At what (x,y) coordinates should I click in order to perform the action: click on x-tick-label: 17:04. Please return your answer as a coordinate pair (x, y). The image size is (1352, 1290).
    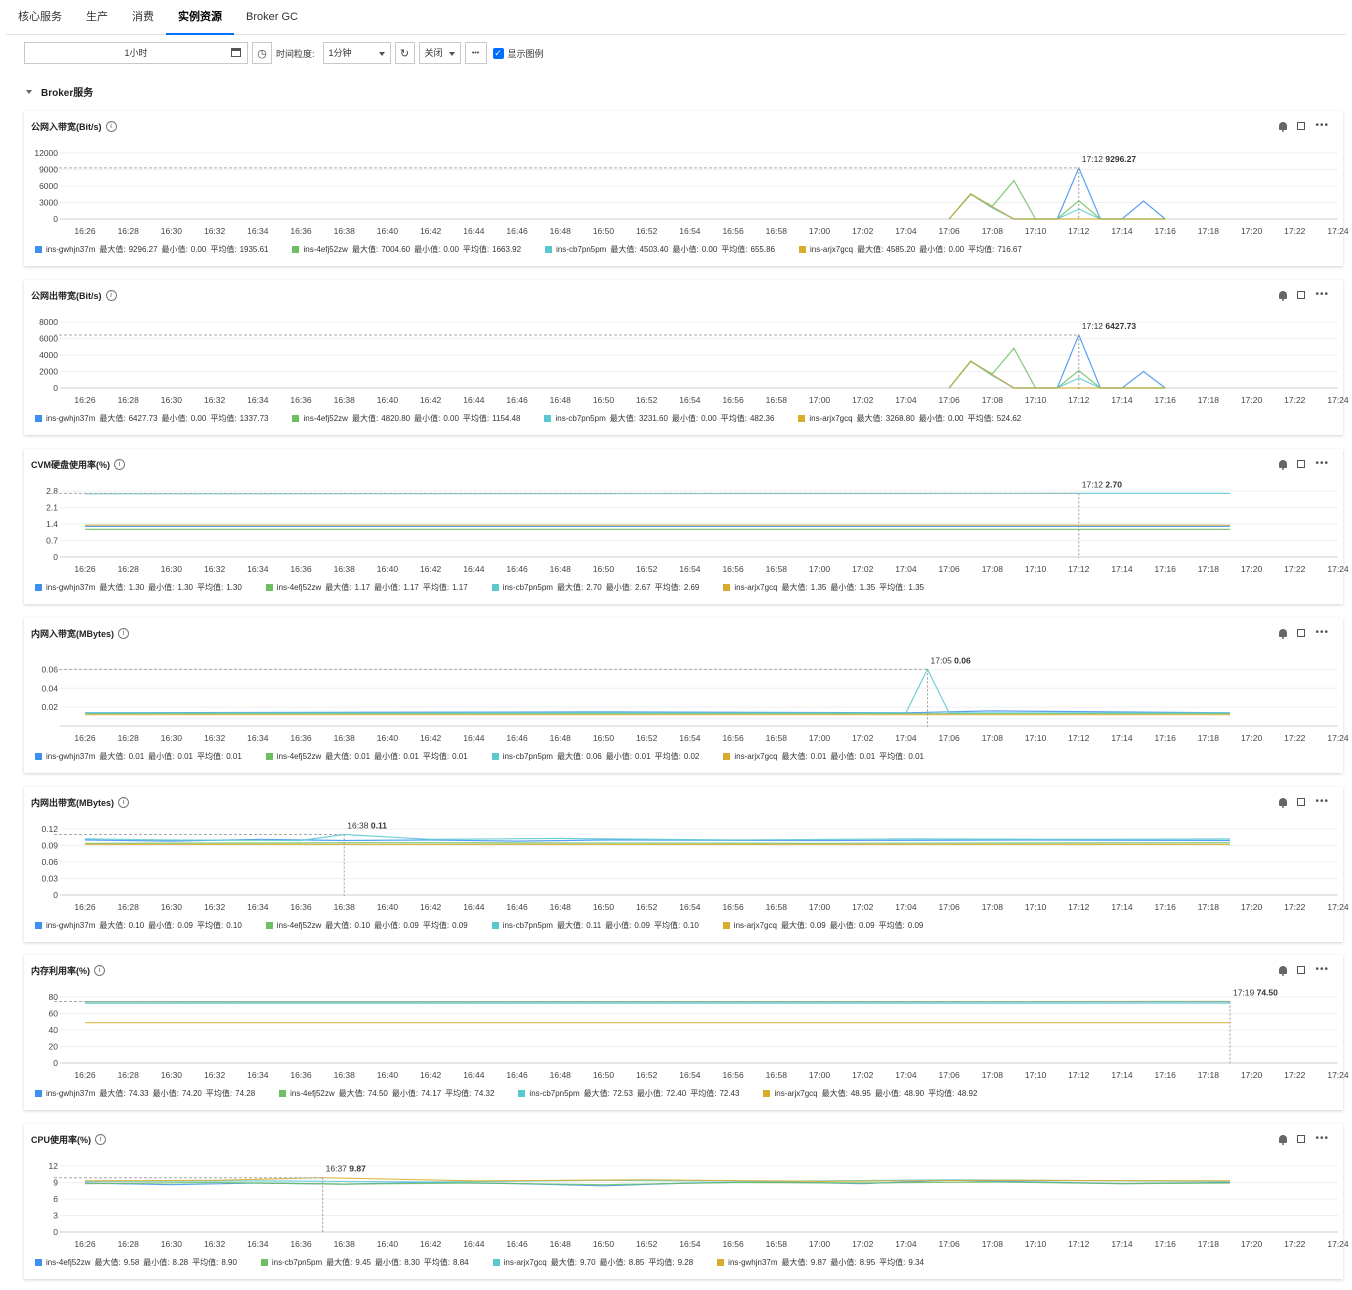
    Looking at the image, I should click on (906, 1075).